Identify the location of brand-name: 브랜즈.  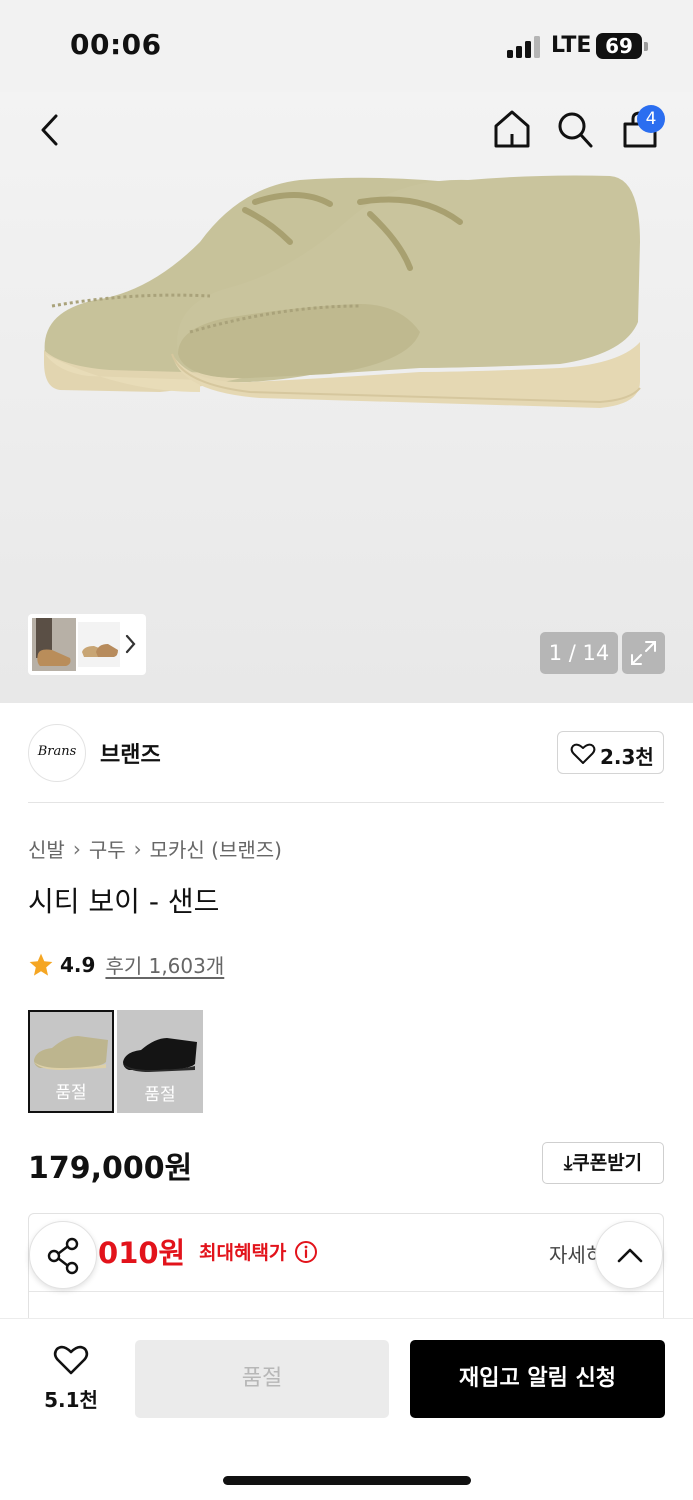
(130, 753).